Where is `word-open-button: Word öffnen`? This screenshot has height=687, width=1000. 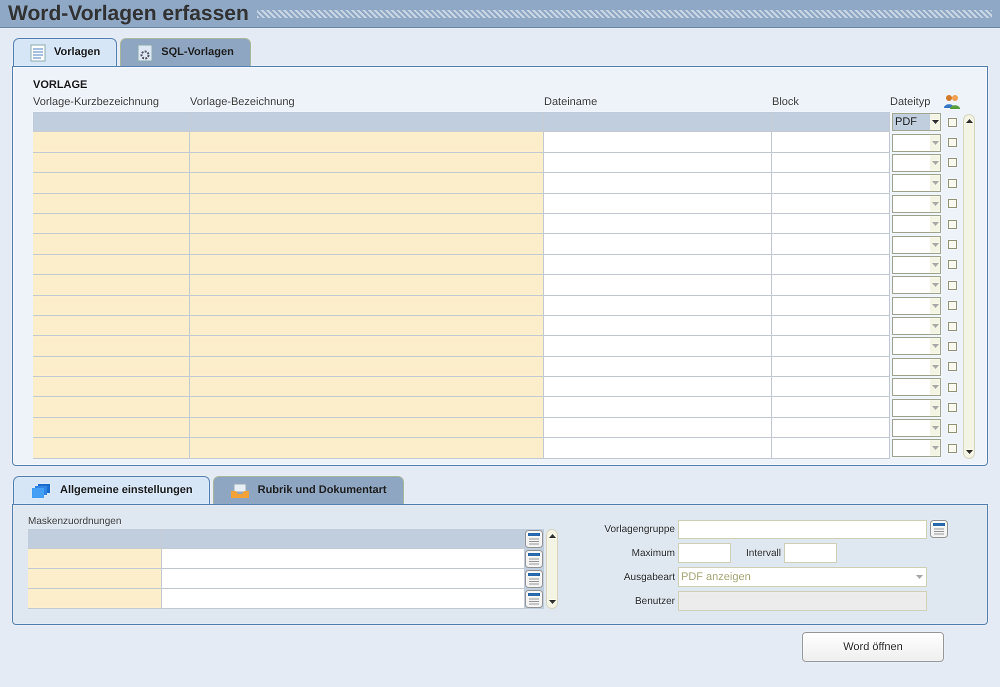
word-open-button: Word öffnen is located at coordinates (873, 647).